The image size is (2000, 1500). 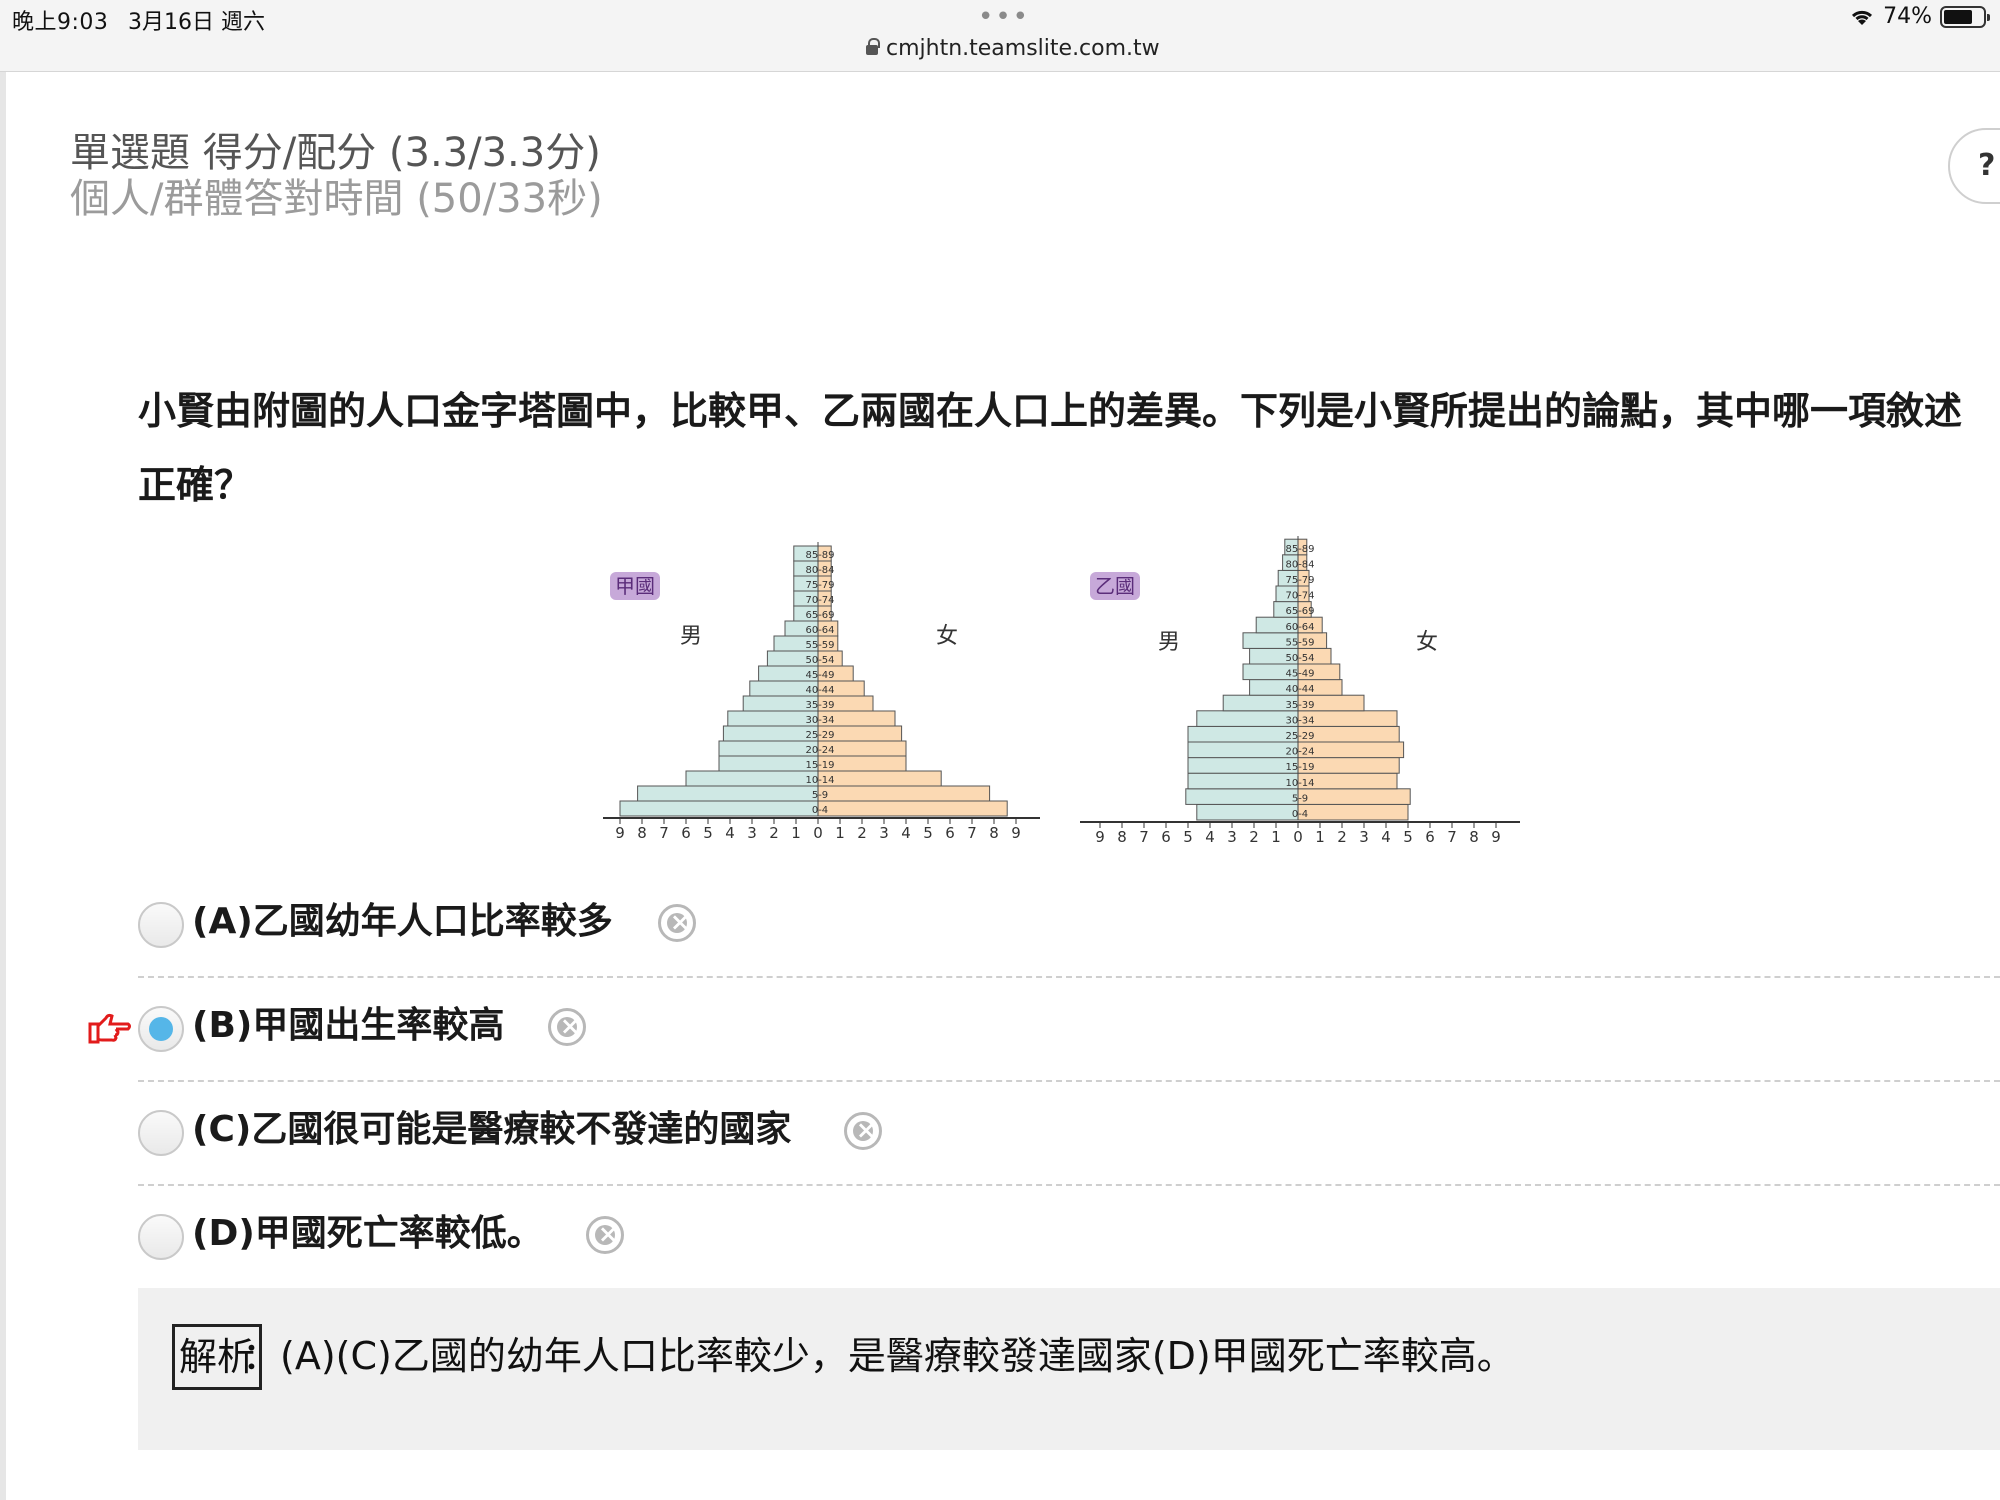 I want to click on battery-percent: 74%, so click(x=1907, y=16).